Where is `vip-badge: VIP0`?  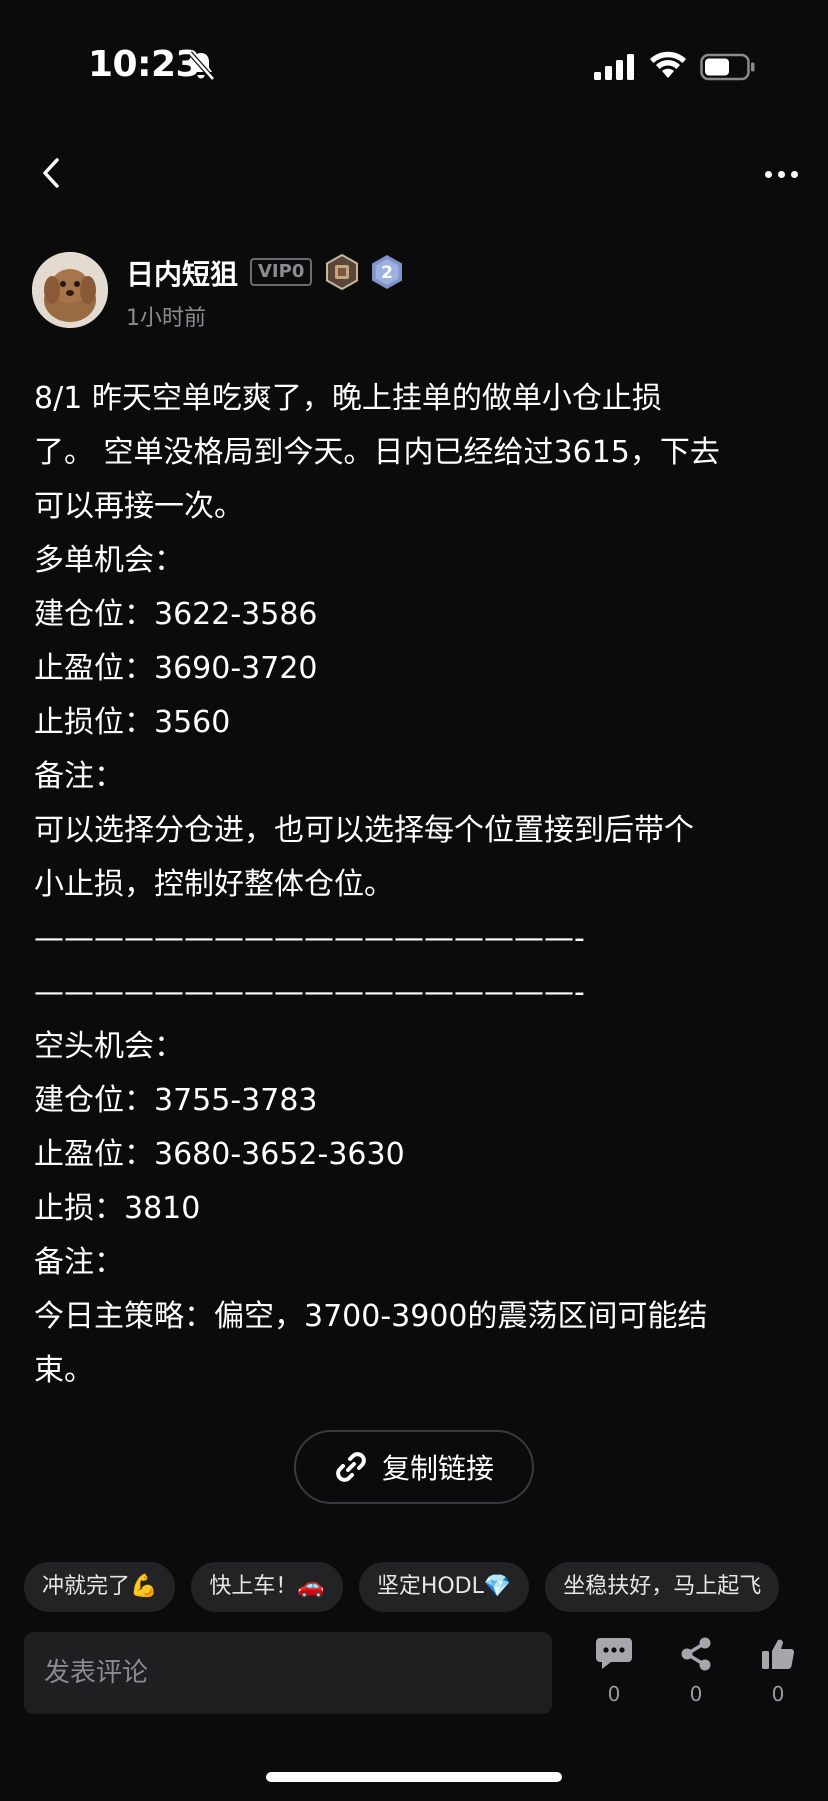 vip-badge: VIP0 is located at coordinates (281, 272).